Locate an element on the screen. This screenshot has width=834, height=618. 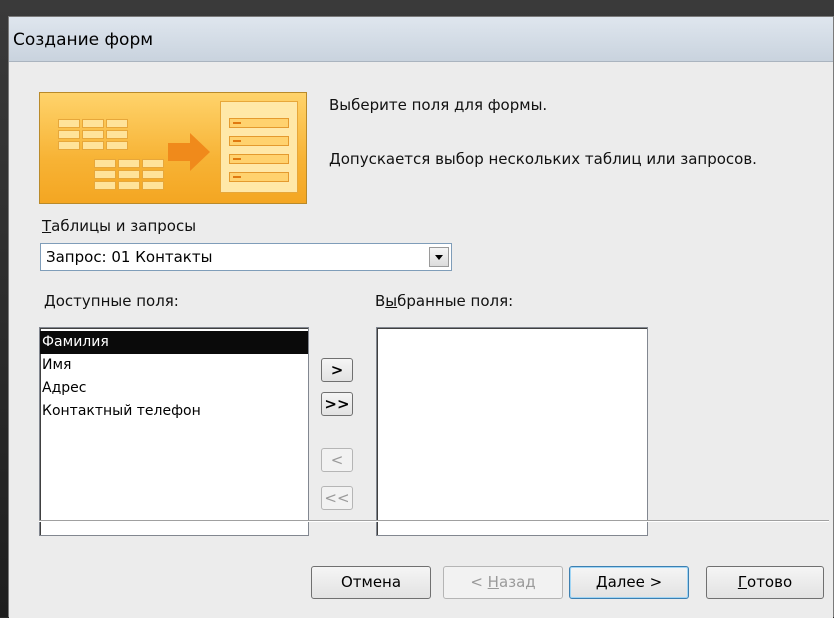
title-bar: Создание форм is located at coordinates (421, 39).